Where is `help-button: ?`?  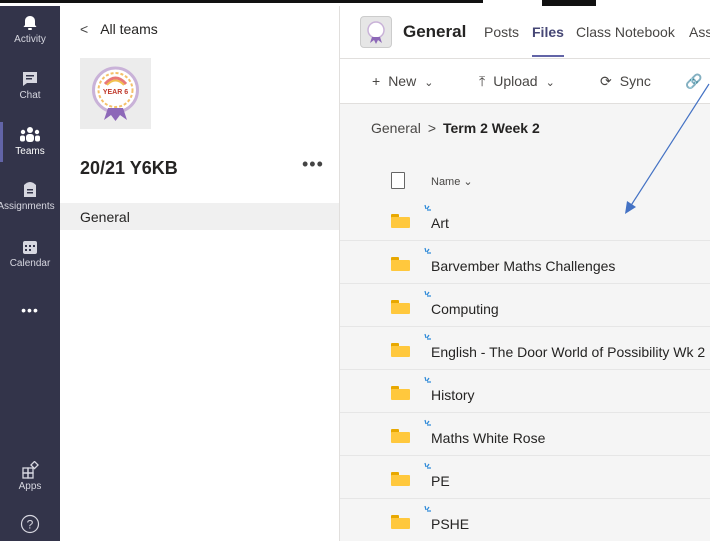 help-button: ? is located at coordinates (30, 525).